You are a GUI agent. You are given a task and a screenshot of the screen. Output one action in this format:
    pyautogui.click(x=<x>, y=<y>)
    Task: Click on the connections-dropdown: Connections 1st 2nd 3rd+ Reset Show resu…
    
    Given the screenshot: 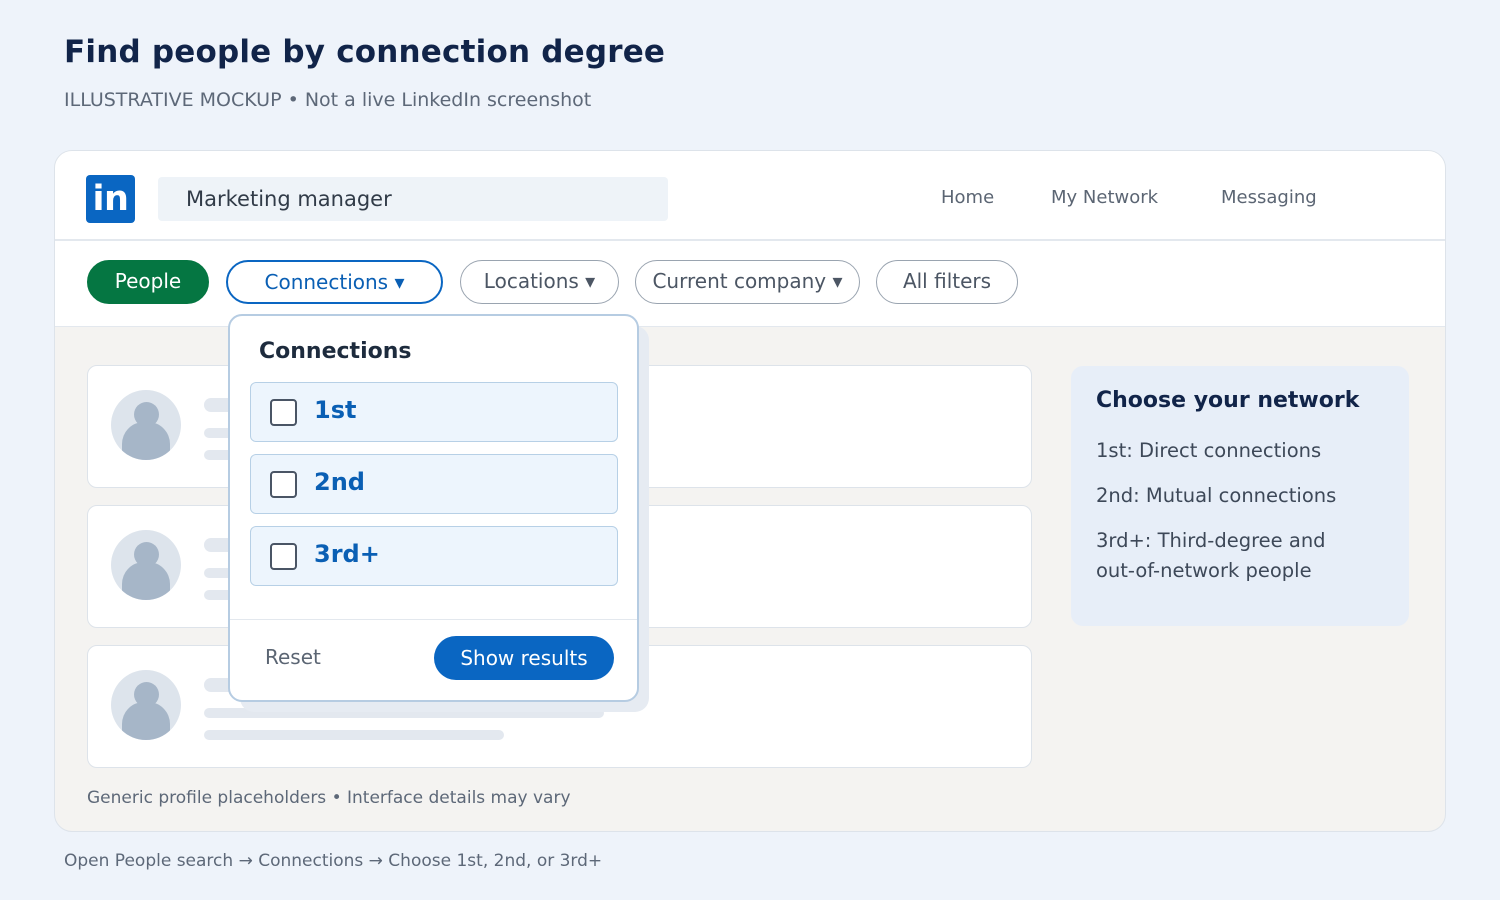 What is the action you would take?
    pyautogui.click(x=433, y=508)
    